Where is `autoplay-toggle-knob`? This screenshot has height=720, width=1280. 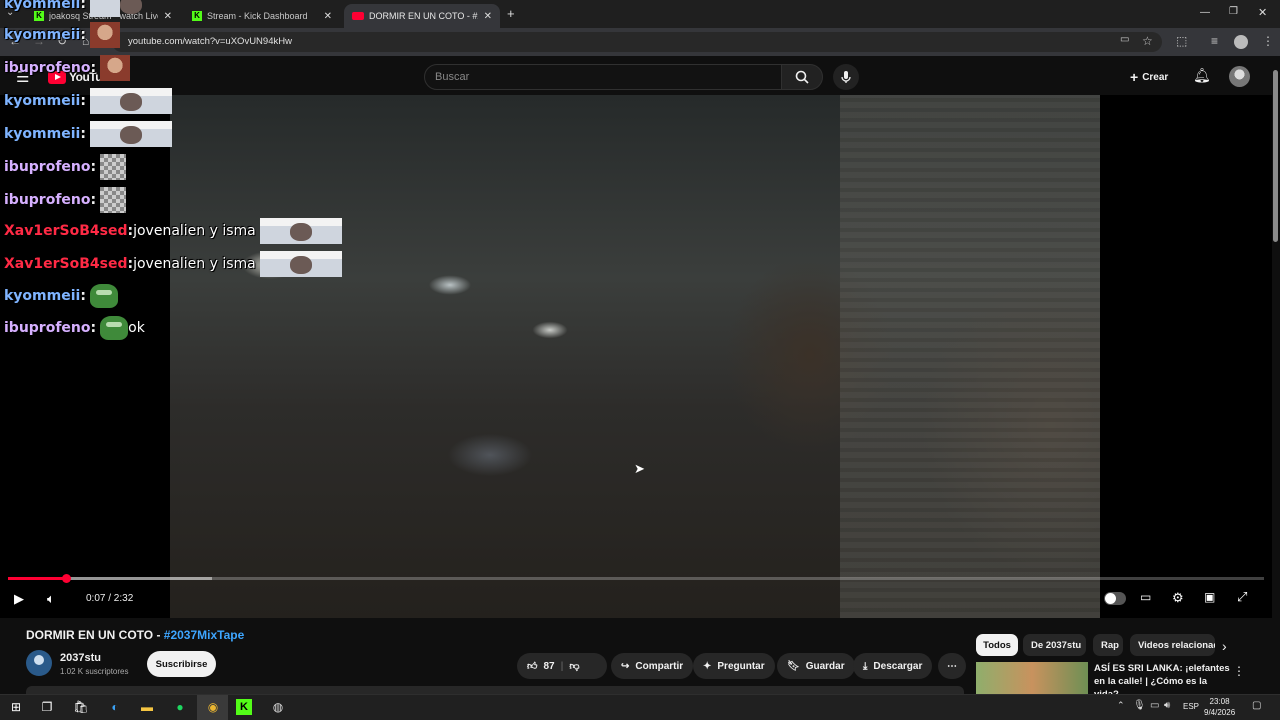 autoplay-toggle-knob is located at coordinates (1110, 598).